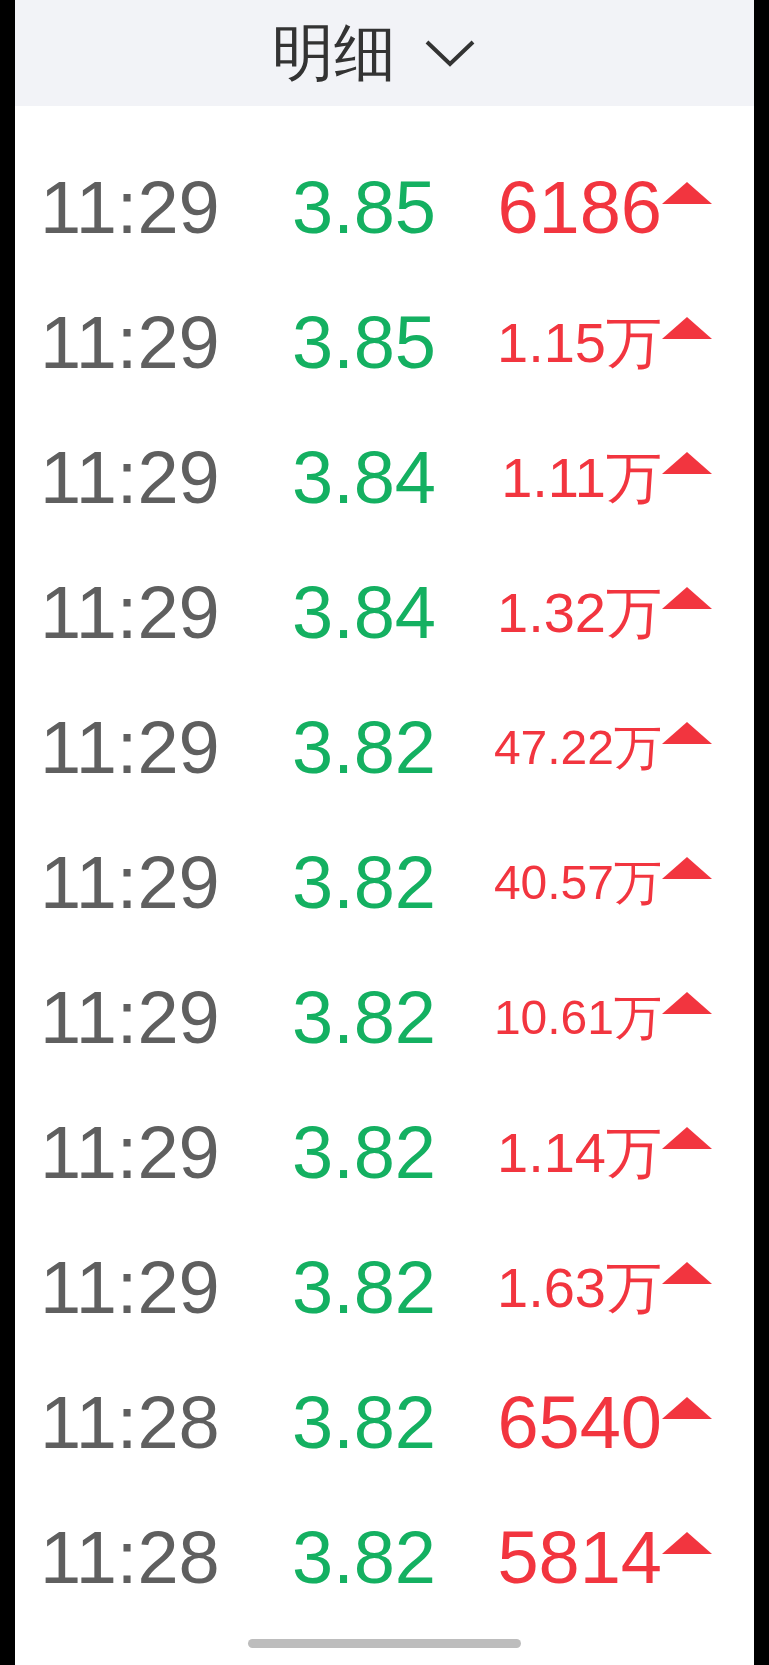 This screenshot has height=1665, width=769. Describe the element at coordinates (579, 612) in the screenshot. I see `trade-volume: 1.32万` at that location.